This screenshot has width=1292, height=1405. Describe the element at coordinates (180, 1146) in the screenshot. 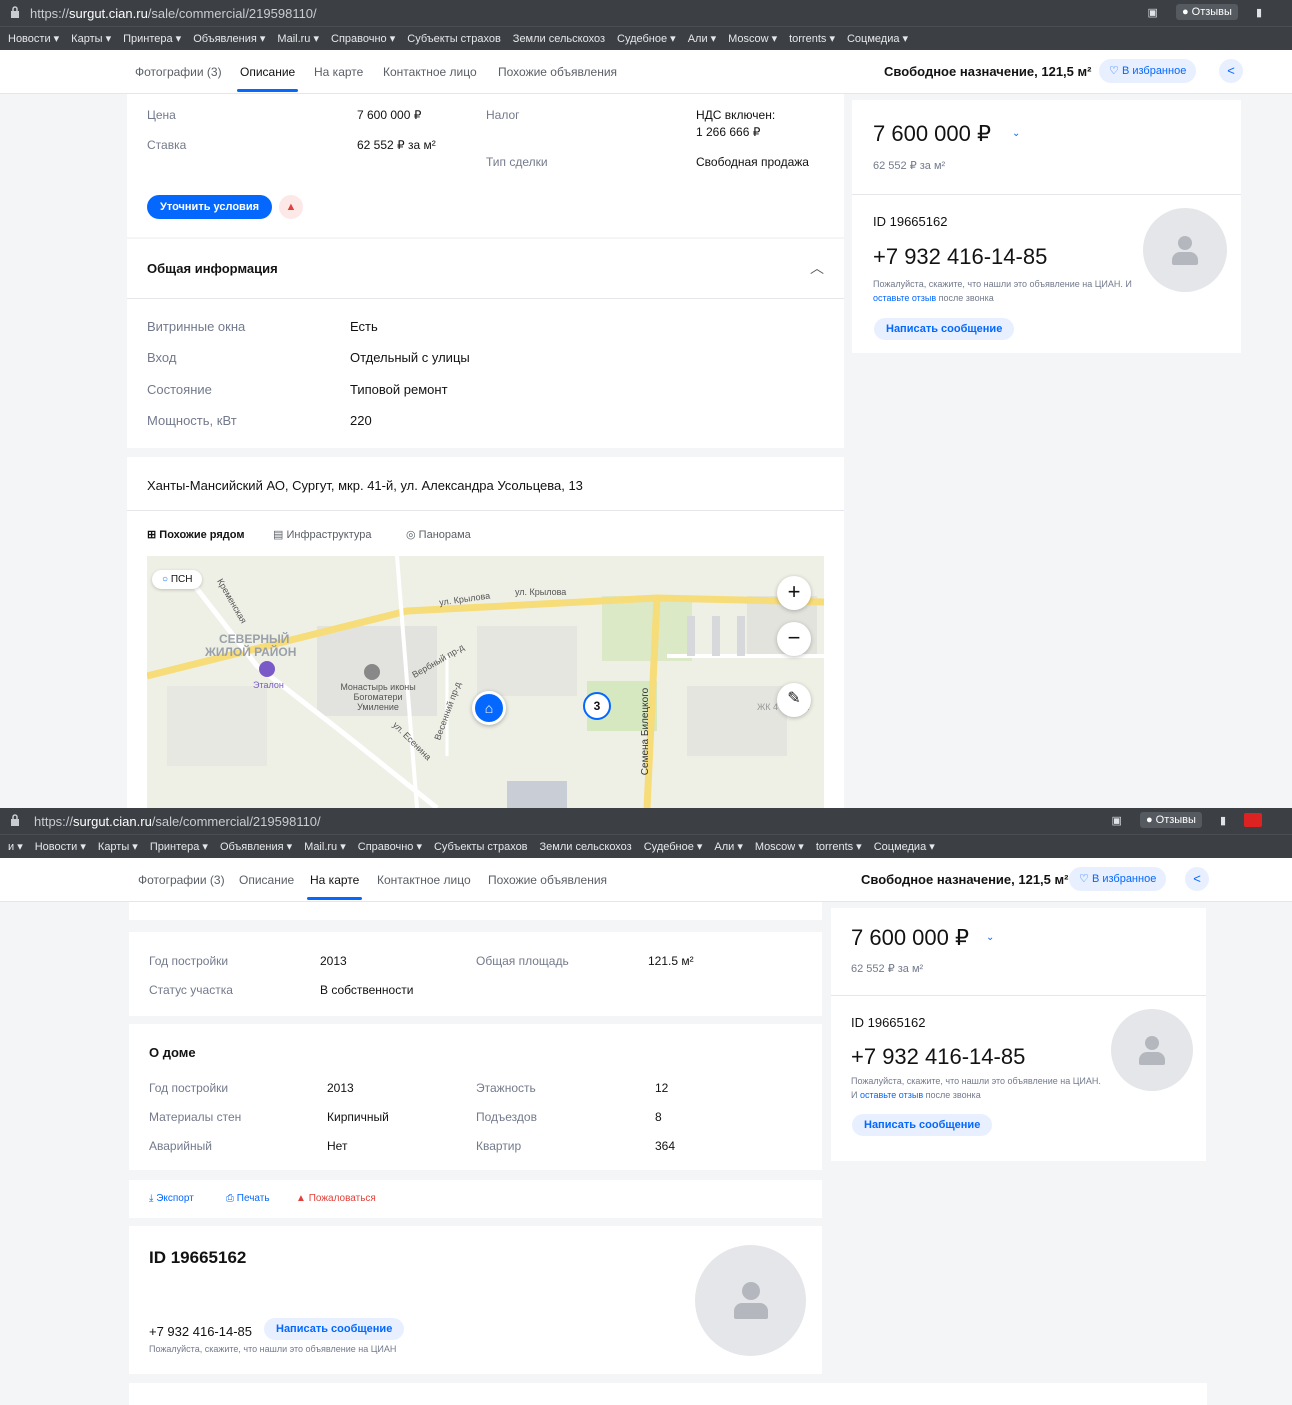

I see `emergency-label: Аварийный` at that location.